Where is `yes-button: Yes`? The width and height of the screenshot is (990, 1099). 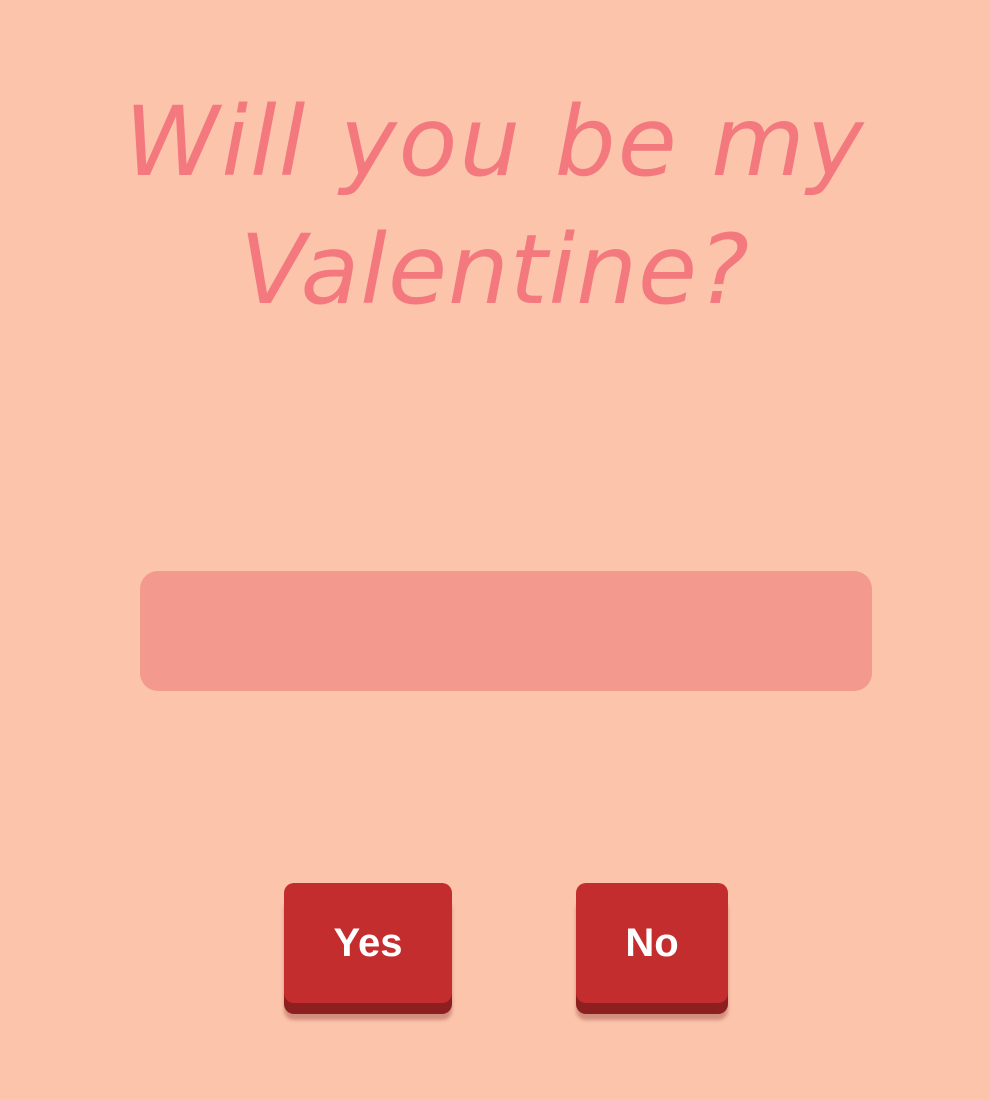
yes-button: Yes is located at coordinates (368, 943).